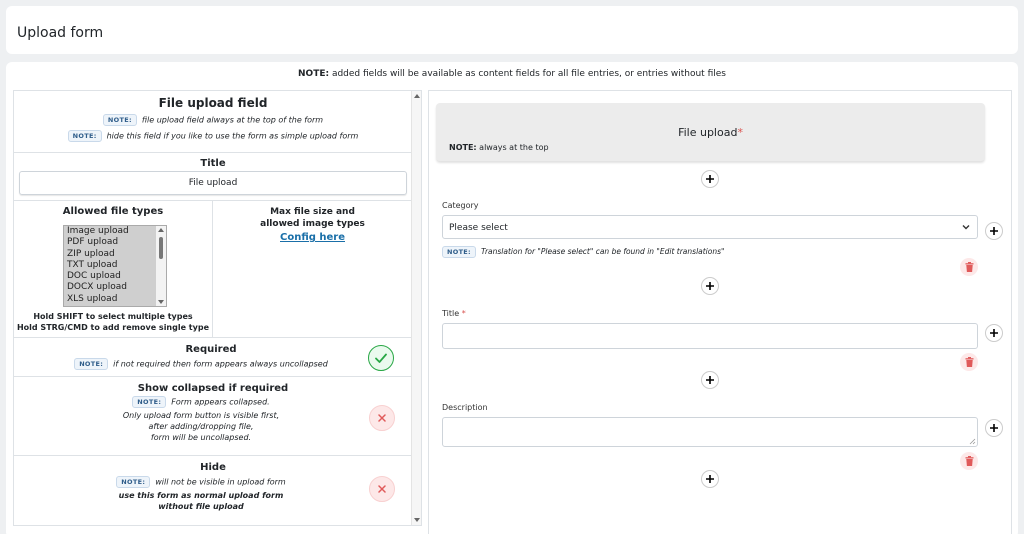 Image resolution: width=1024 pixels, height=534 pixels. I want to click on file-type-option: XLS upload, so click(110, 299).